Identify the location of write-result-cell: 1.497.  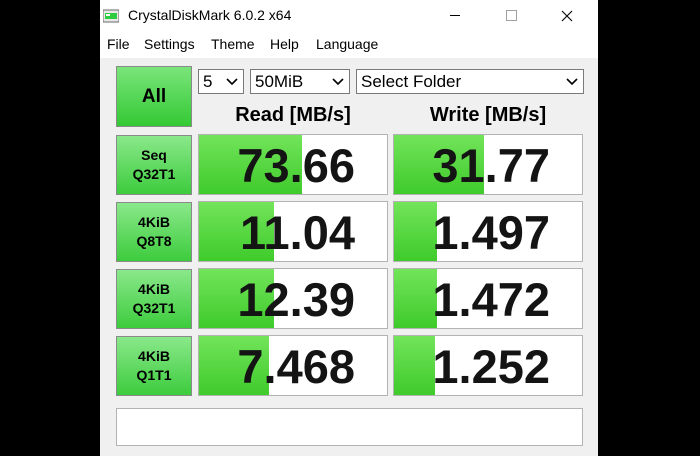
(488, 231).